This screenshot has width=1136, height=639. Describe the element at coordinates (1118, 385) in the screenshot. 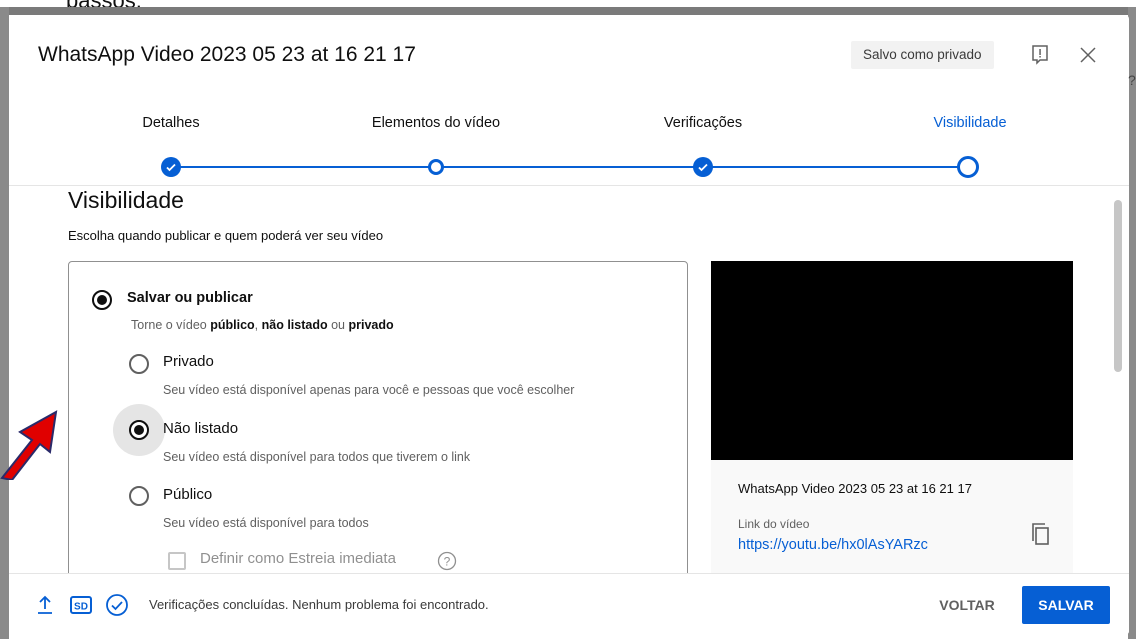

I see `content-scrollbar` at that location.